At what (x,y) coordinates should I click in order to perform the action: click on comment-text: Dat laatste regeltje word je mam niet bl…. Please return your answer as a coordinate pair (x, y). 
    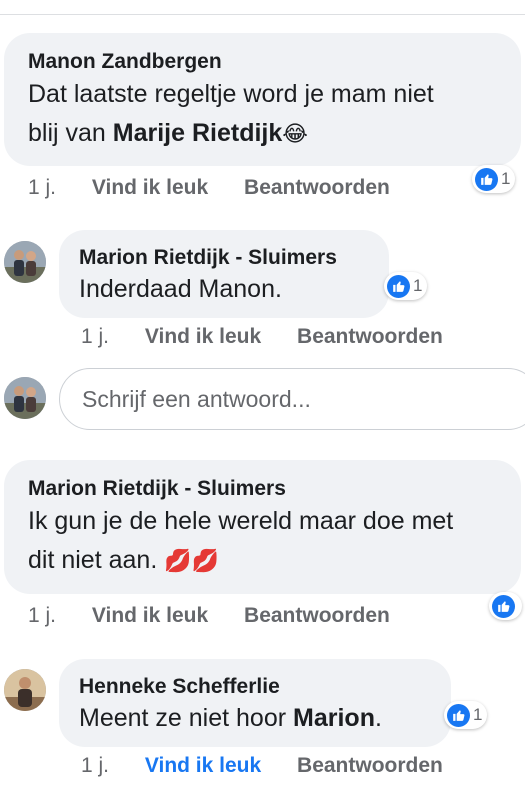
    Looking at the image, I should click on (231, 113).